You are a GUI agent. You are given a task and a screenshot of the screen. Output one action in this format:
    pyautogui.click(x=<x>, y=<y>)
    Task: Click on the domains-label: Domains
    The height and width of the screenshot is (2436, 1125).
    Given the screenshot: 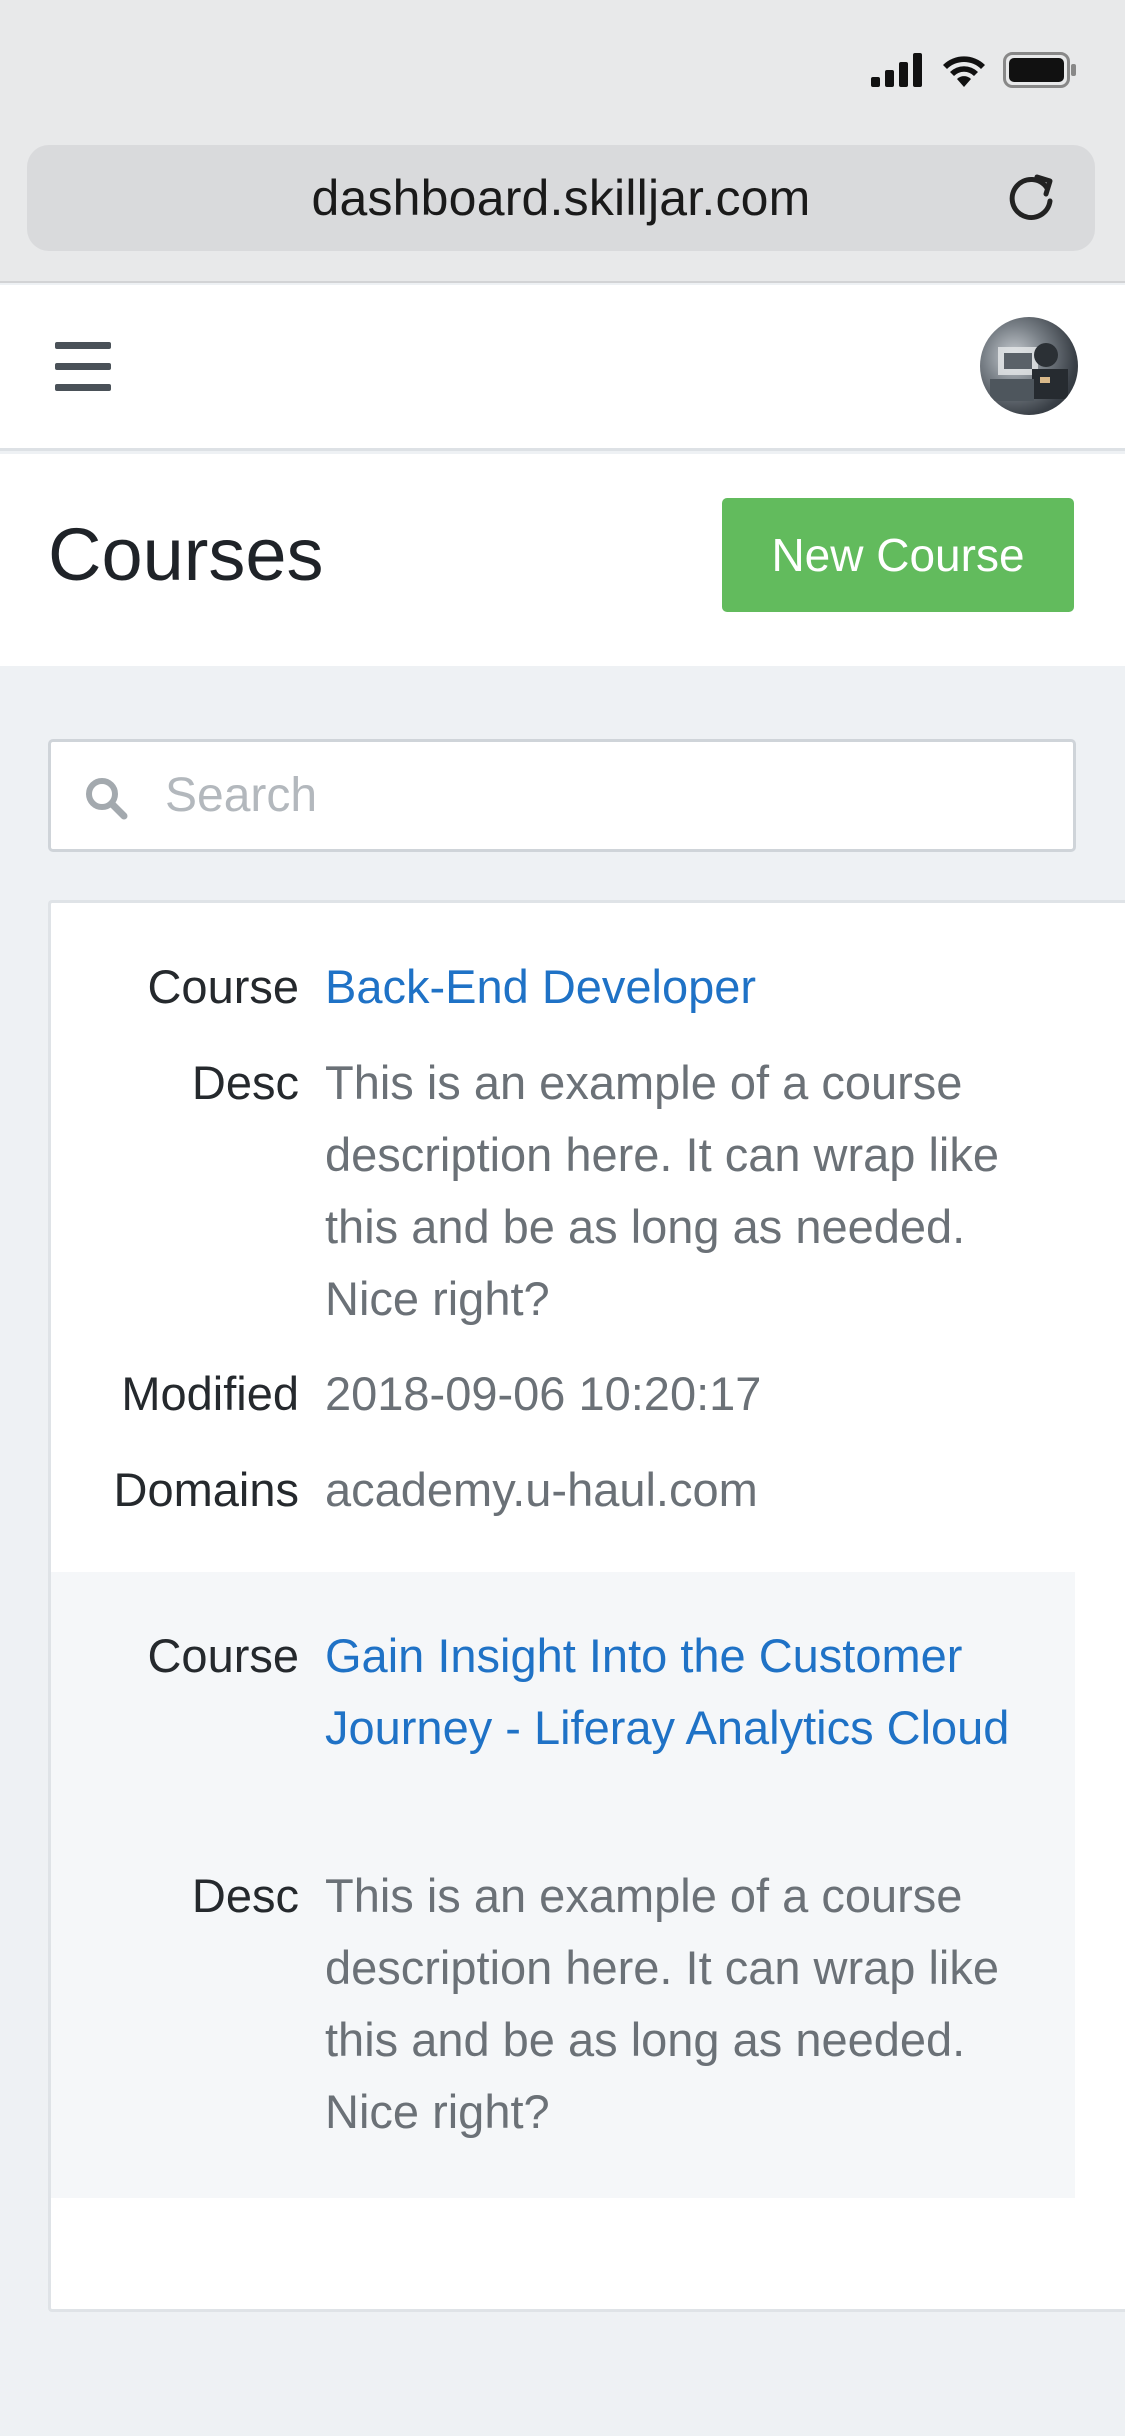 What is the action you would take?
    pyautogui.click(x=206, y=1489)
    